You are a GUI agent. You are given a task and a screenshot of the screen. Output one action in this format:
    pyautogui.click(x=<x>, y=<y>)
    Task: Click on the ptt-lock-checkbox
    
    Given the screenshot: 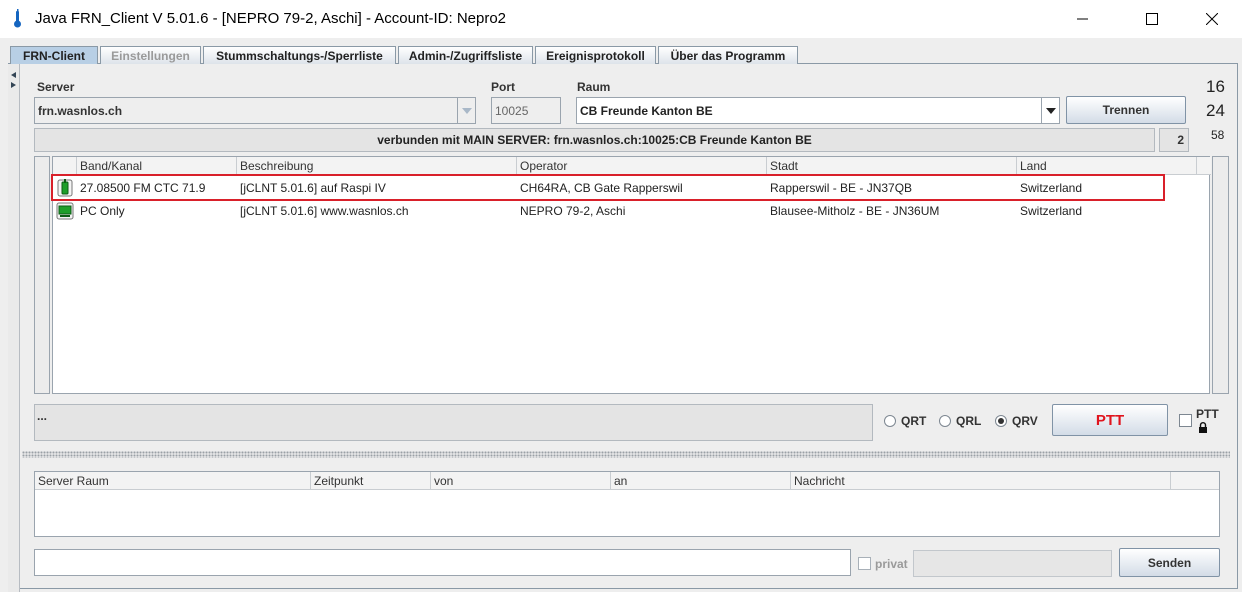 What is the action you would take?
    pyautogui.click(x=1185, y=420)
    